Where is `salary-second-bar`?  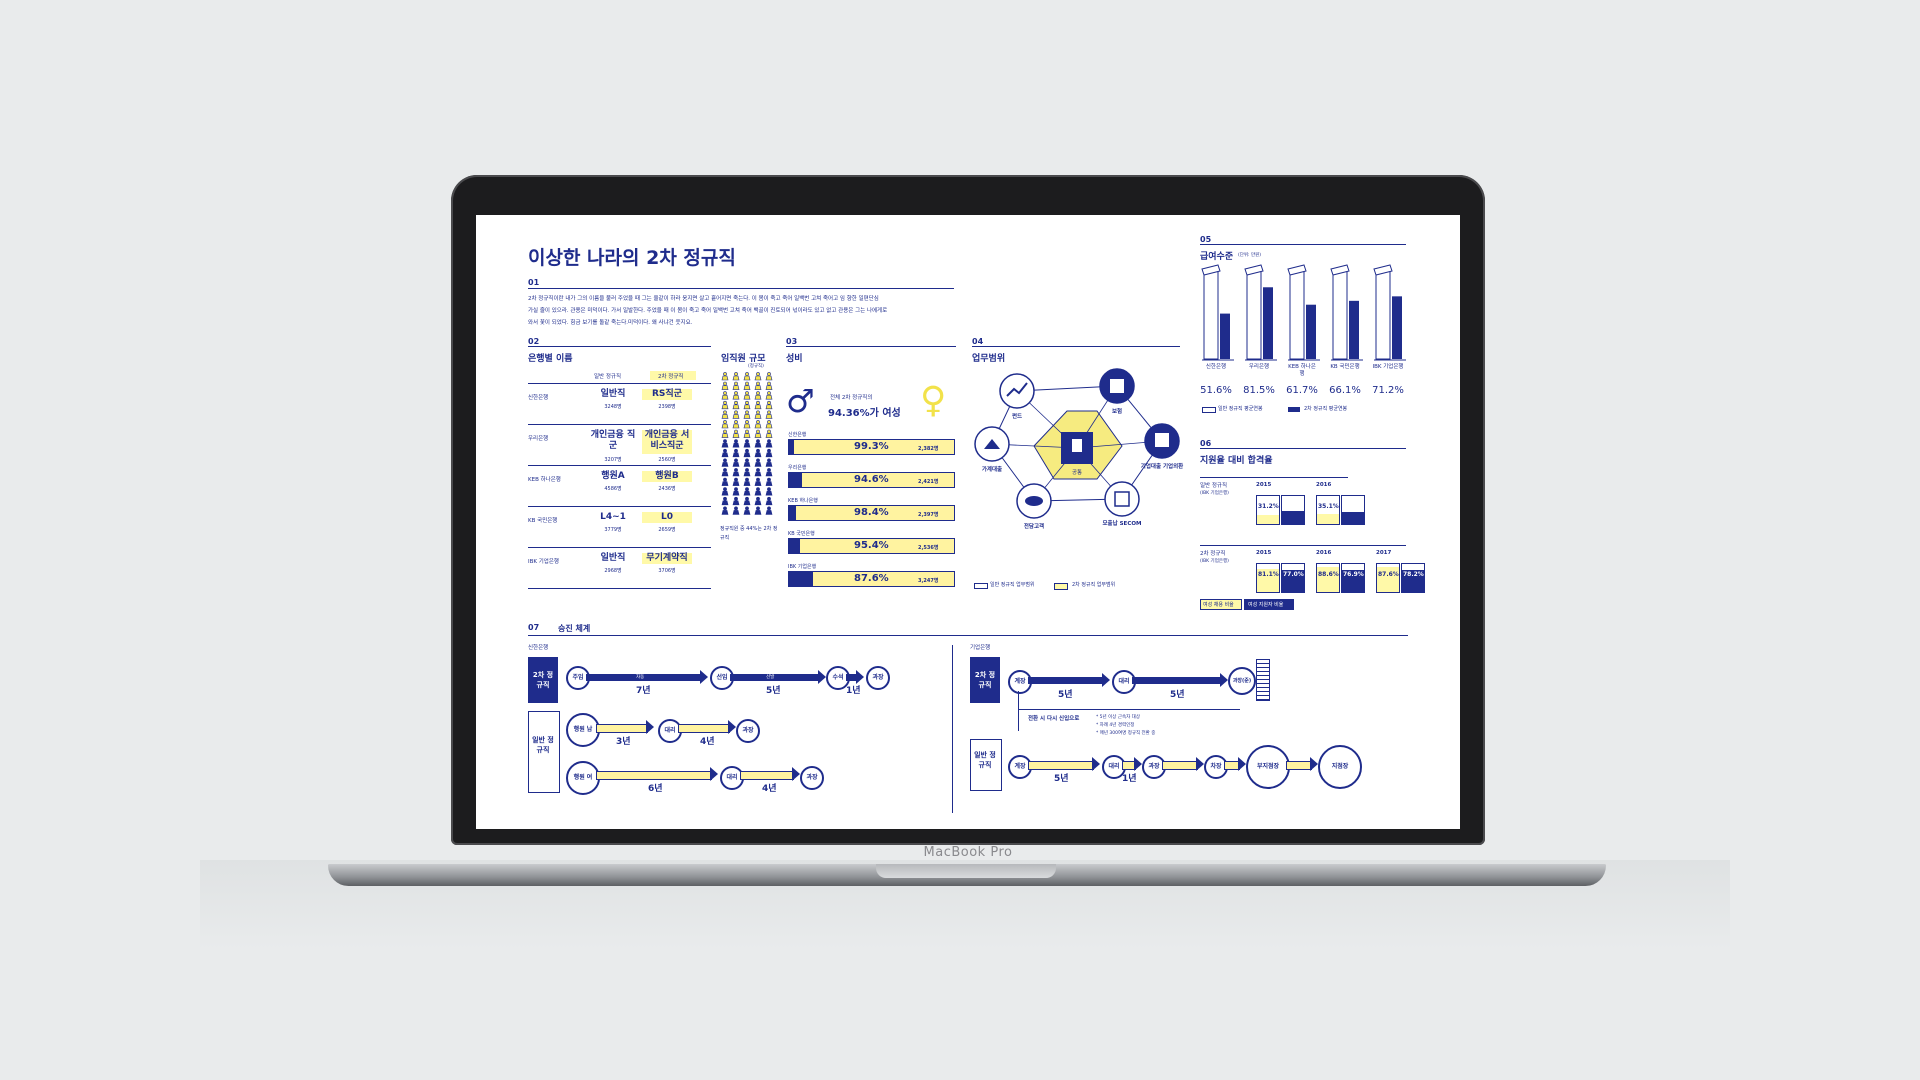
salary-second-bar is located at coordinates (1397, 327).